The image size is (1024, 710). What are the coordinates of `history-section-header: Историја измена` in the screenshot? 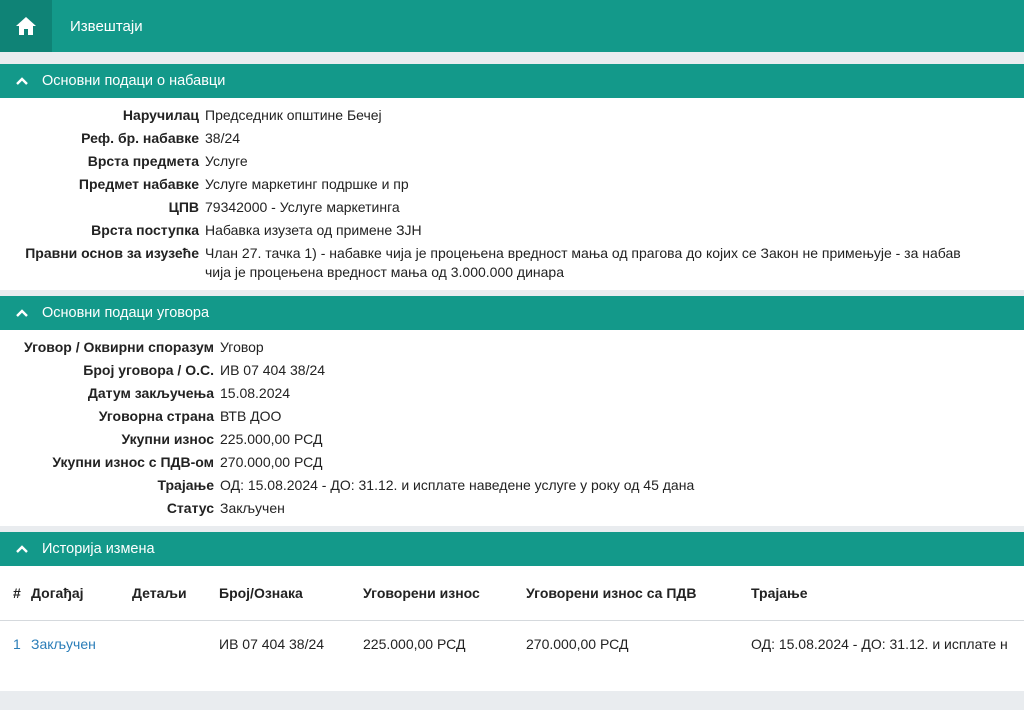 It's located at (512, 549).